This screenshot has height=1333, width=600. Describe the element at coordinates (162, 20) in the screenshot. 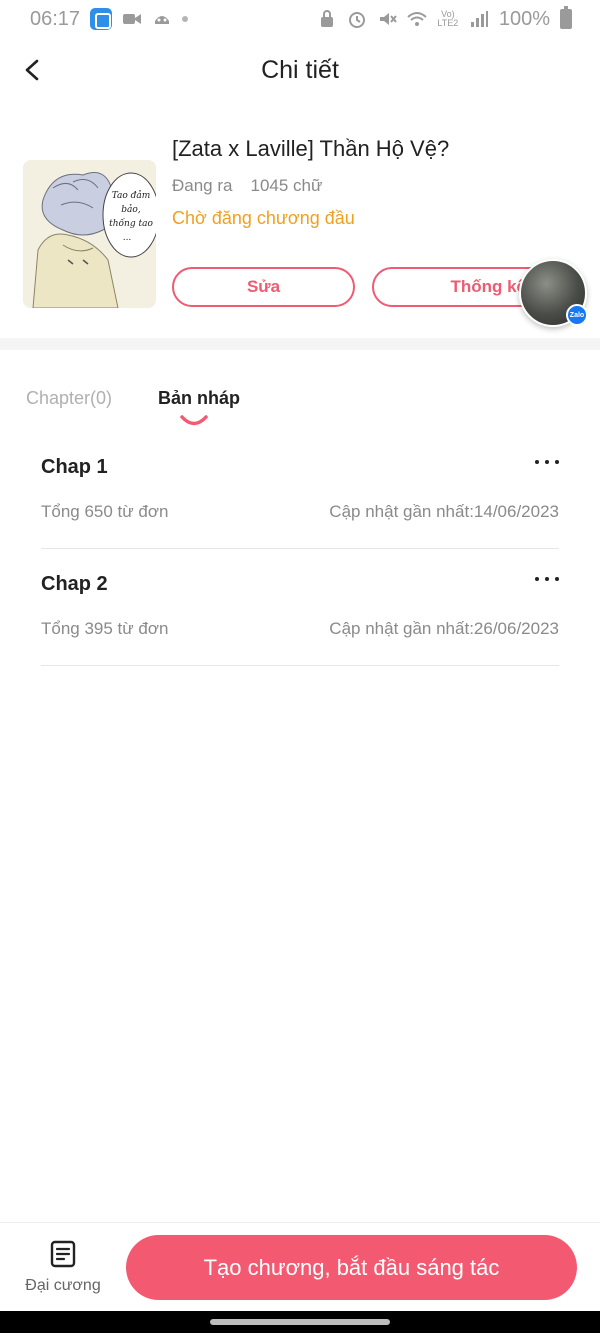

I see `game-icon` at that location.